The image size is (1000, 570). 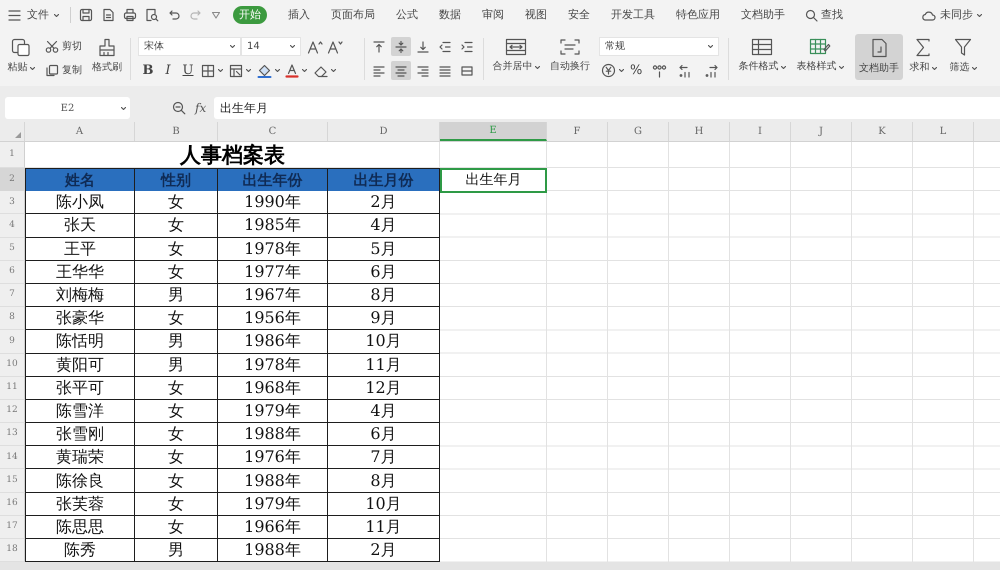 I want to click on row-header: 7, so click(x=12, y=296).